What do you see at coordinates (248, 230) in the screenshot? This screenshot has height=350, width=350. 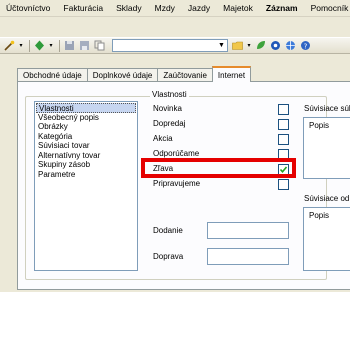 I see `dodanie-input` at bounding box center [248, 230].